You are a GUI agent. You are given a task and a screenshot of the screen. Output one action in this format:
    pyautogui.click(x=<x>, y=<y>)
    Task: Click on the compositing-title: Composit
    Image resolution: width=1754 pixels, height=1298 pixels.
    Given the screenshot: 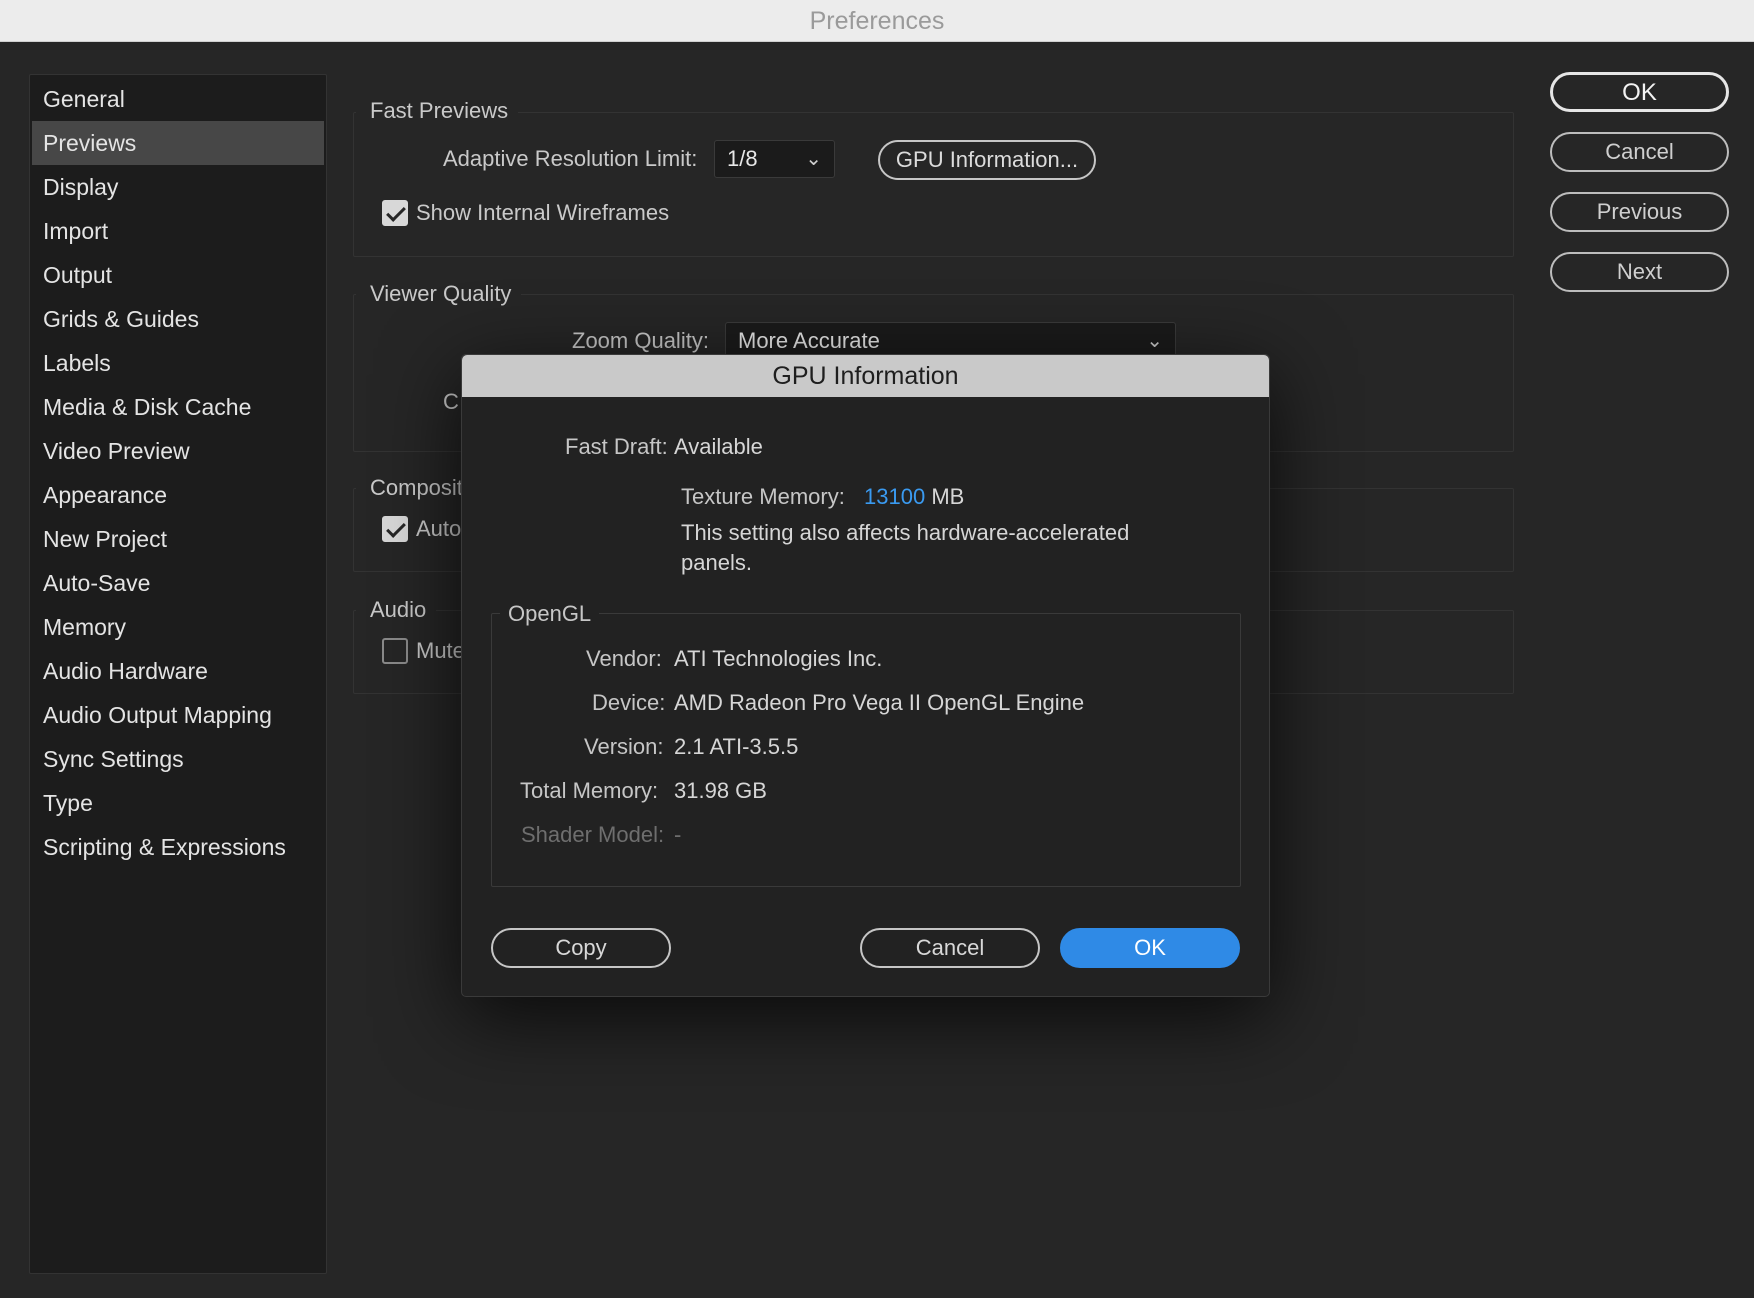 What is the action you would take?
    pyautogui.click(x=414, y=488)
    